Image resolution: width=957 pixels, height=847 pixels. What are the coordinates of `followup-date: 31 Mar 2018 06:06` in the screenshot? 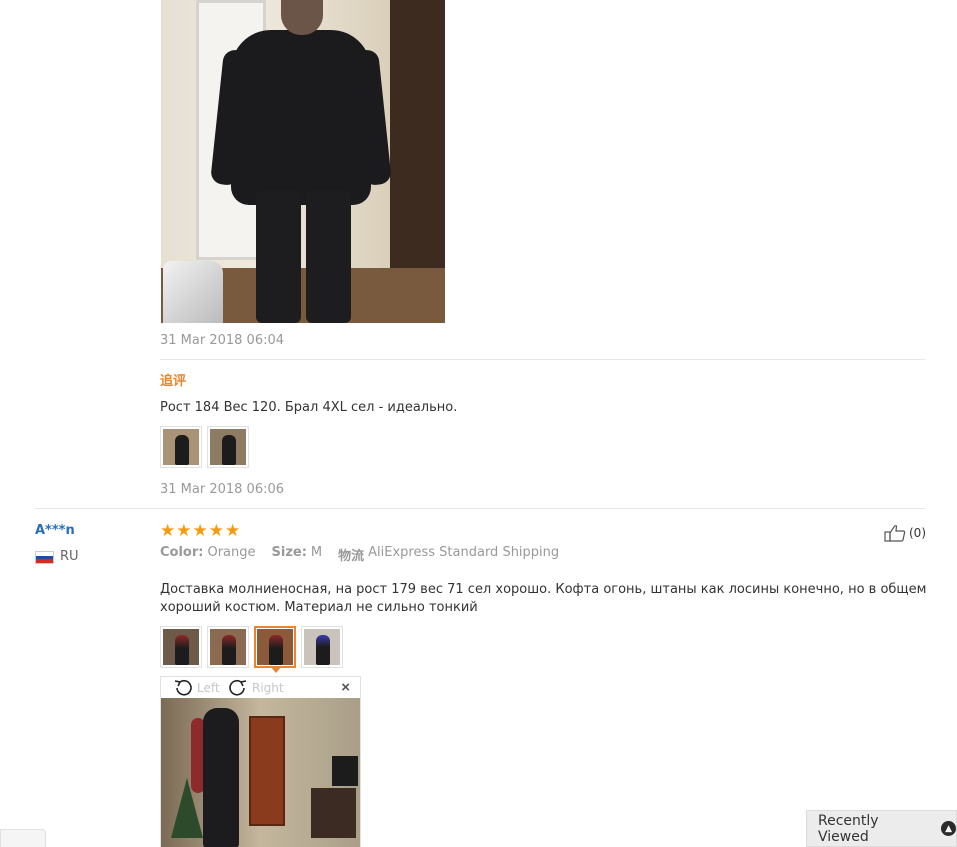 It's located at (222, 489).